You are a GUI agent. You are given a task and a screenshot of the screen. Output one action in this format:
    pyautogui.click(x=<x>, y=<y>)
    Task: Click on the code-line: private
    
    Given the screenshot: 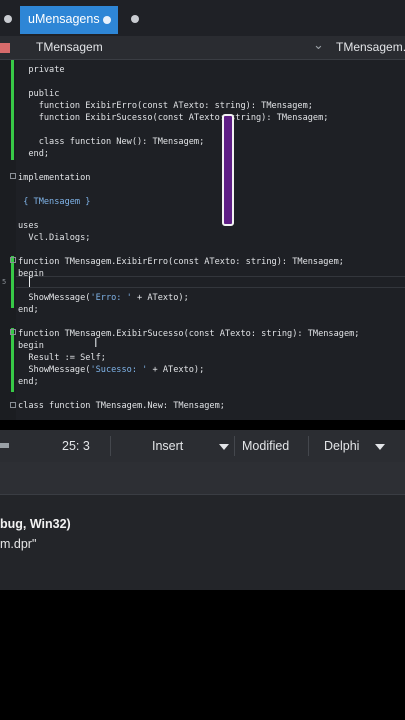 What is the action you would take?
    pyautogui.click(x=41, y=70)
    